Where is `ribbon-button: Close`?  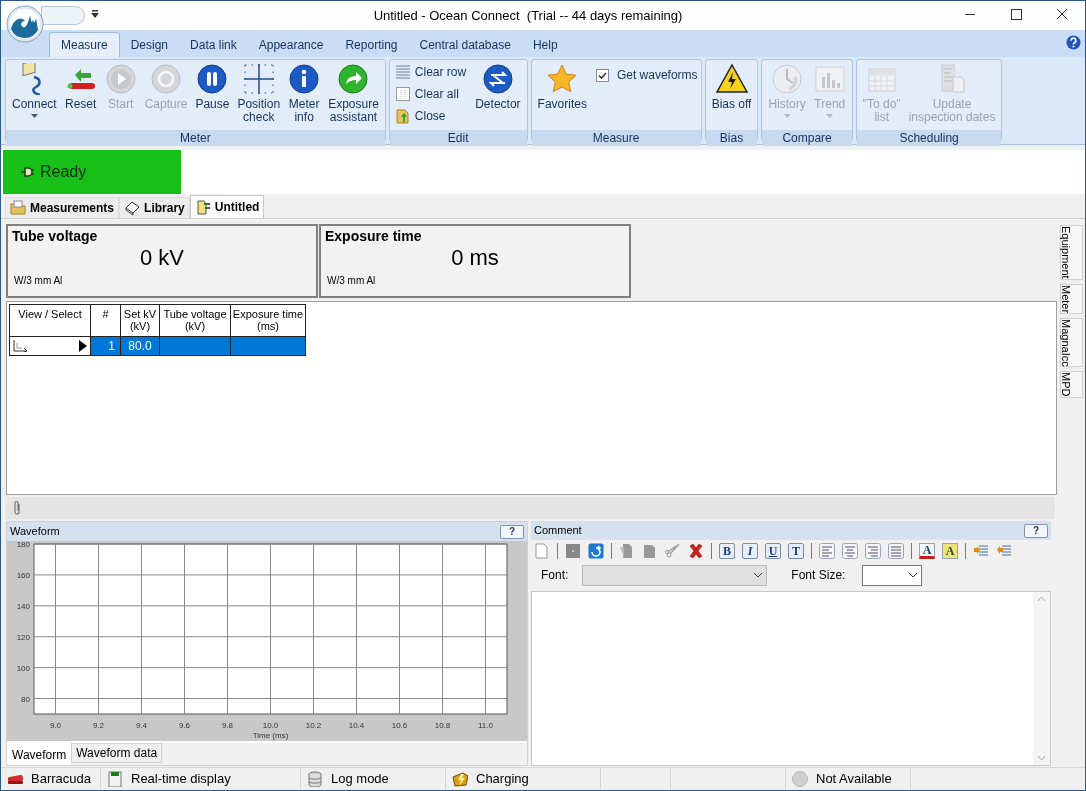 ribbon-button: Close is located at coordinates (429, 116).